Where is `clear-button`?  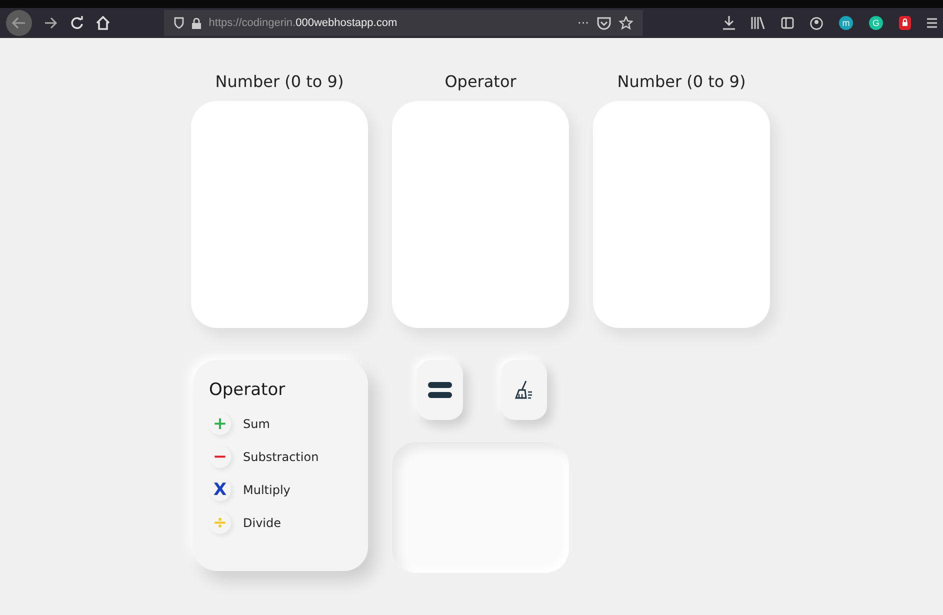
clear-button is located at coordinates (524, 390).